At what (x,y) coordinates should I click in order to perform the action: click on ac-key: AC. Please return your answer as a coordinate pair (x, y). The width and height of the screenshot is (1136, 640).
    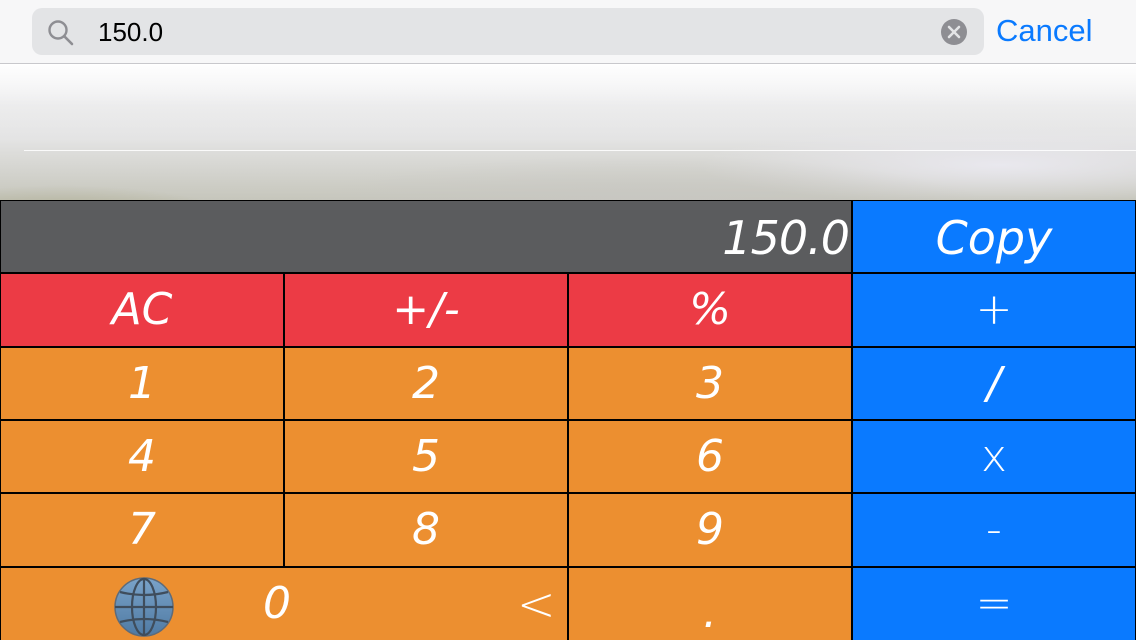
    Looking at the image, I should click on (142, 310).